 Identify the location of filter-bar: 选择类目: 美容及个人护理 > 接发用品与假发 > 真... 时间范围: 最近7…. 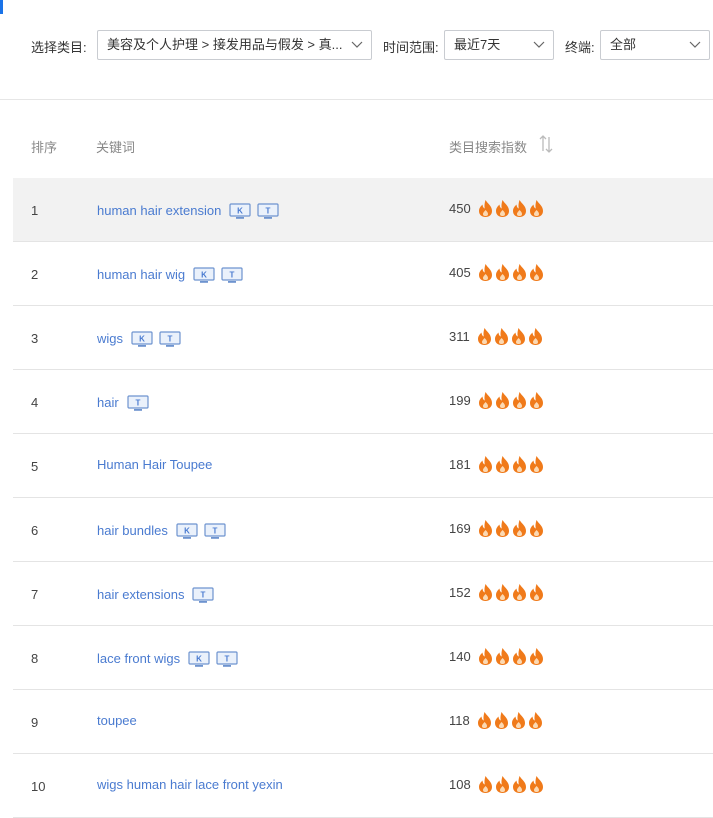
(356, 50).